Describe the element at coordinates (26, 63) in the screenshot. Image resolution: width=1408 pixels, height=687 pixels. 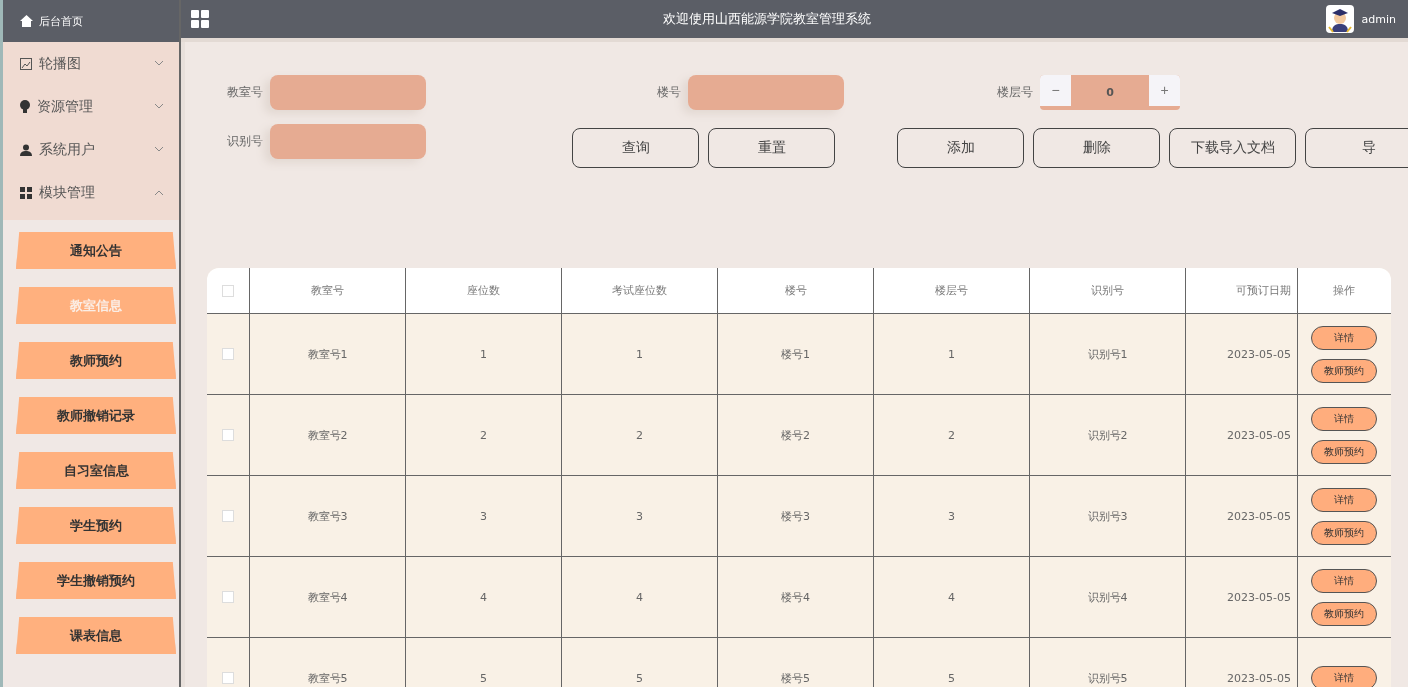
I see `image-icon` at that location.